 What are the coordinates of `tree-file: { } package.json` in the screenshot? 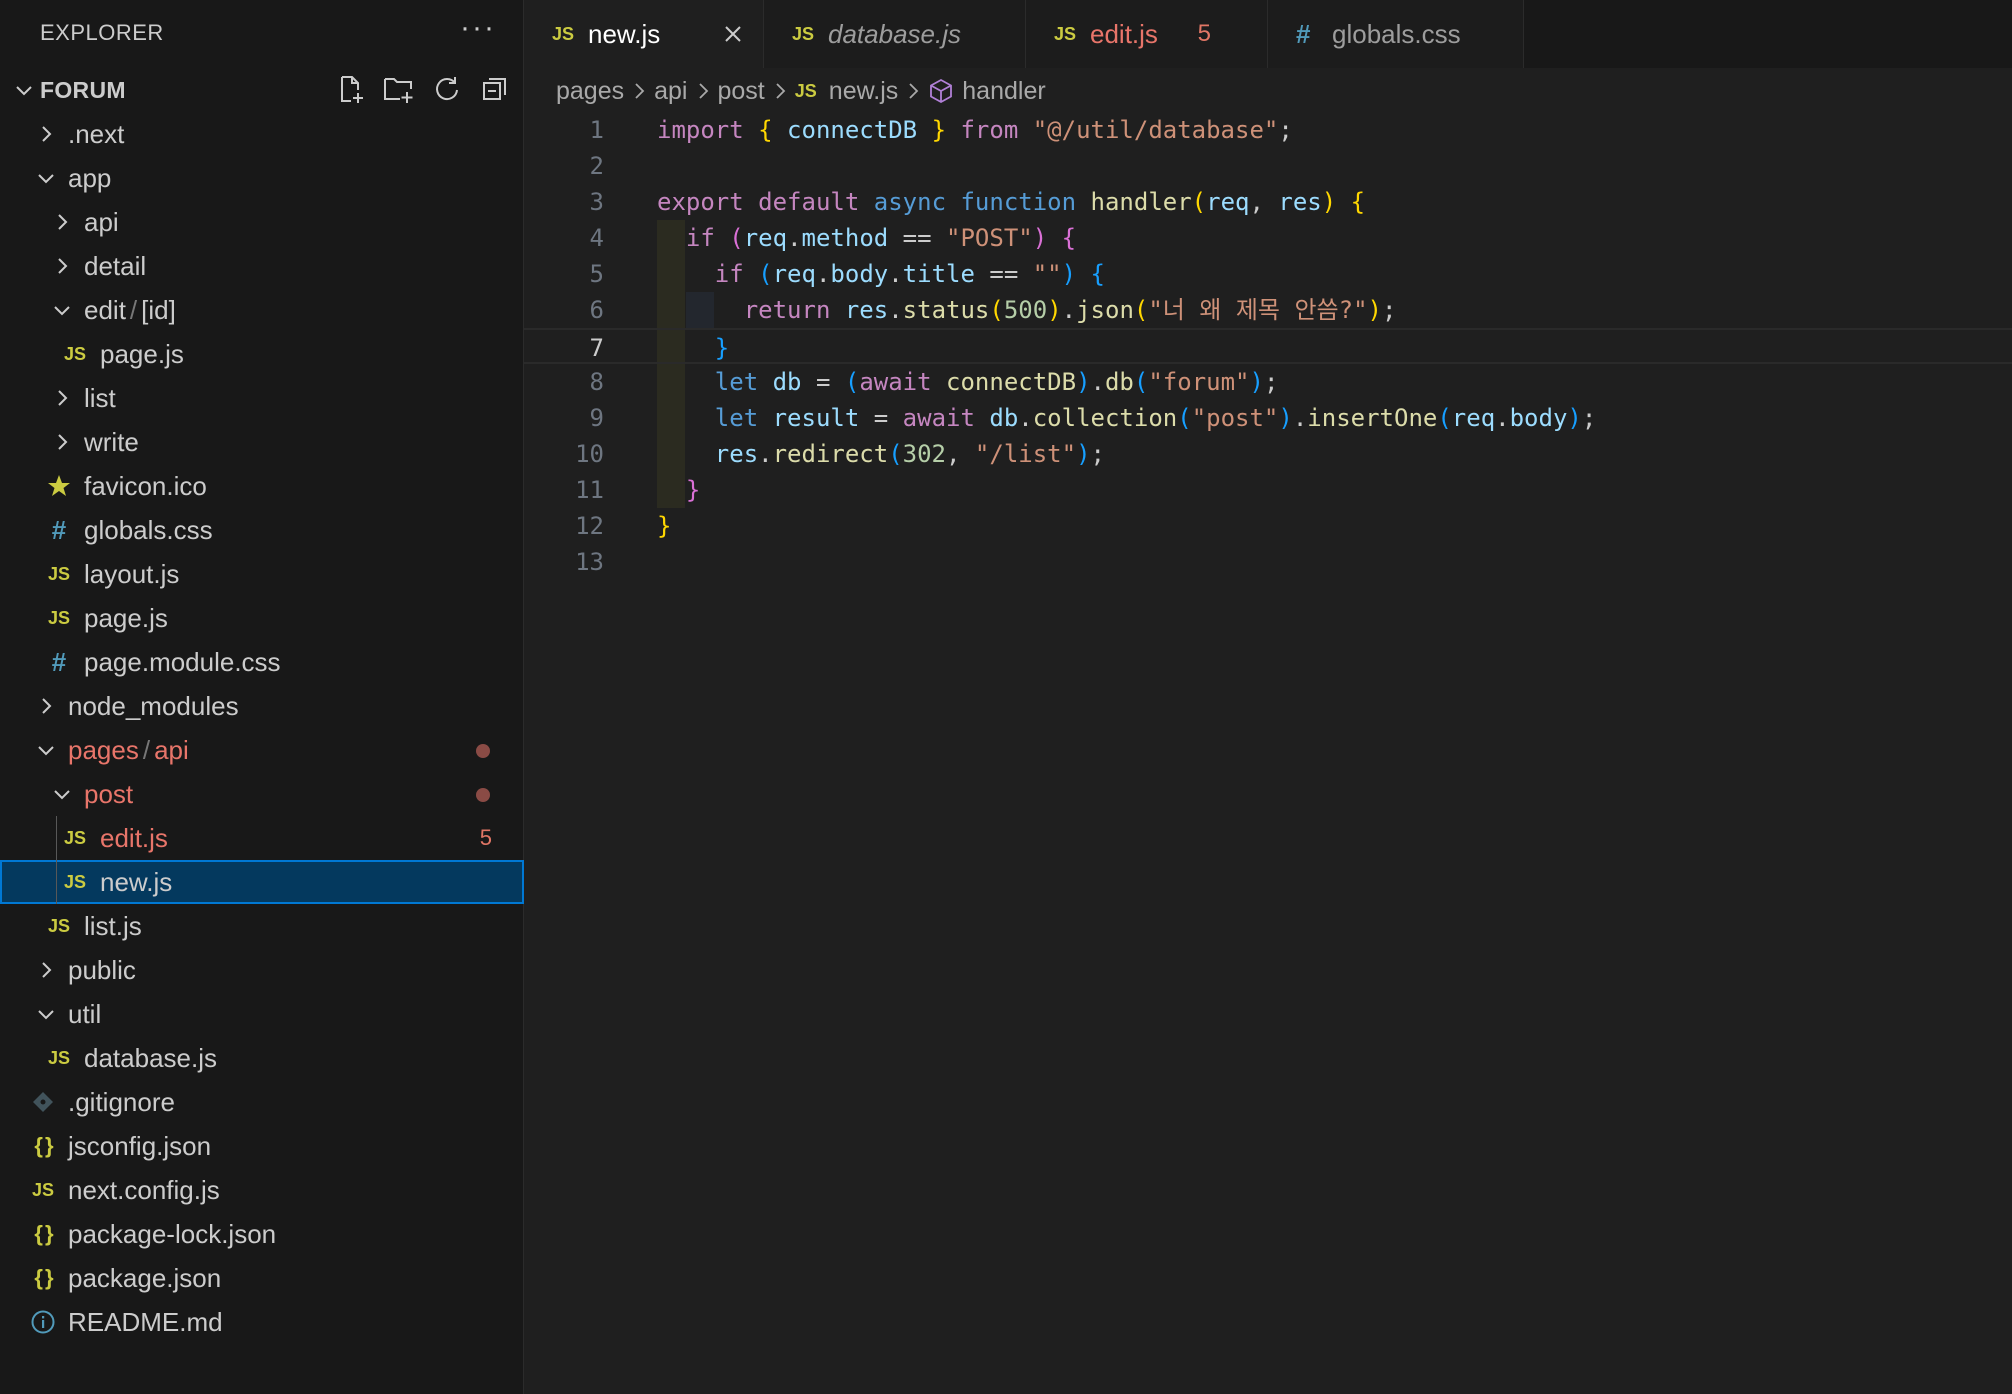 It's located at (262, 1278).